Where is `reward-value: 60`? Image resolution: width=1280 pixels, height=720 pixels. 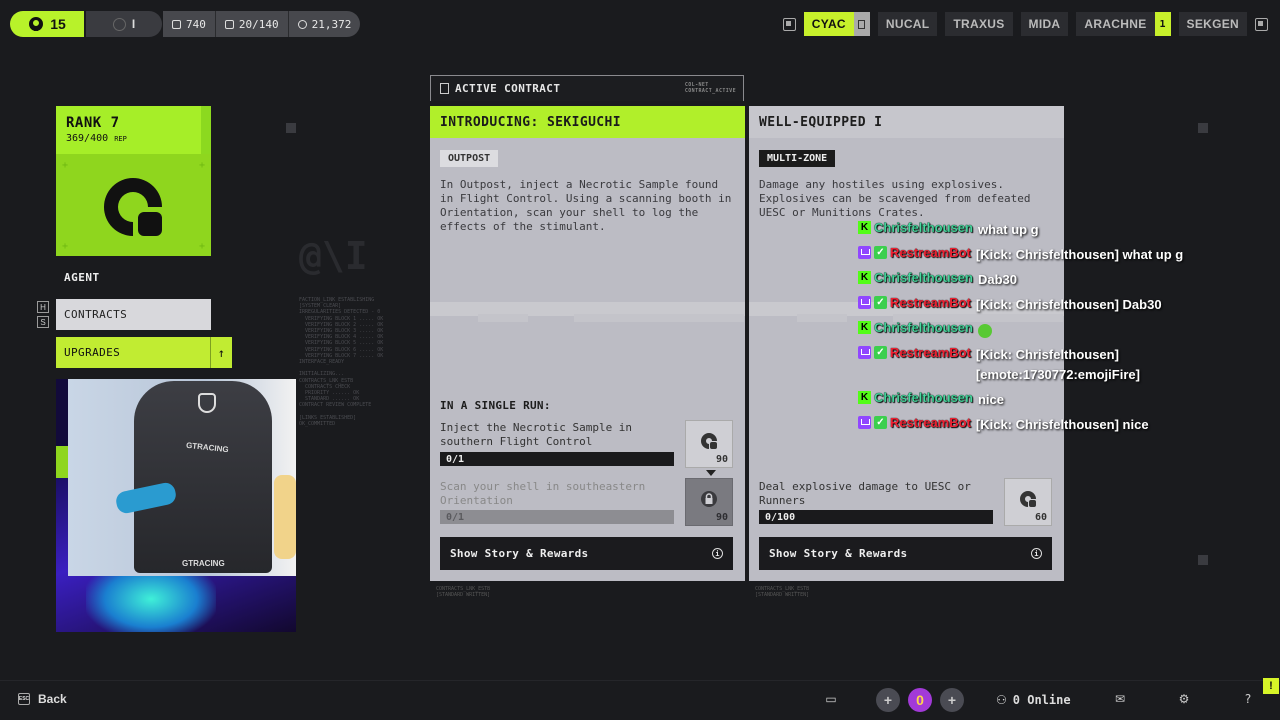
reward-value: 60 is located at coordinates (1040, 517).